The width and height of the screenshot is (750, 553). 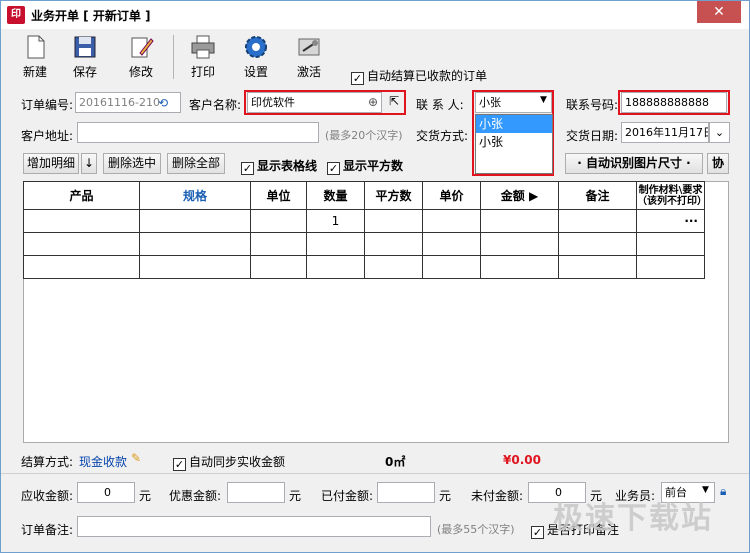 What do you see at coordinates (674, 102) in the screenshot?
I see `phone-field: 188888888888` at bounding box center [674, 102].